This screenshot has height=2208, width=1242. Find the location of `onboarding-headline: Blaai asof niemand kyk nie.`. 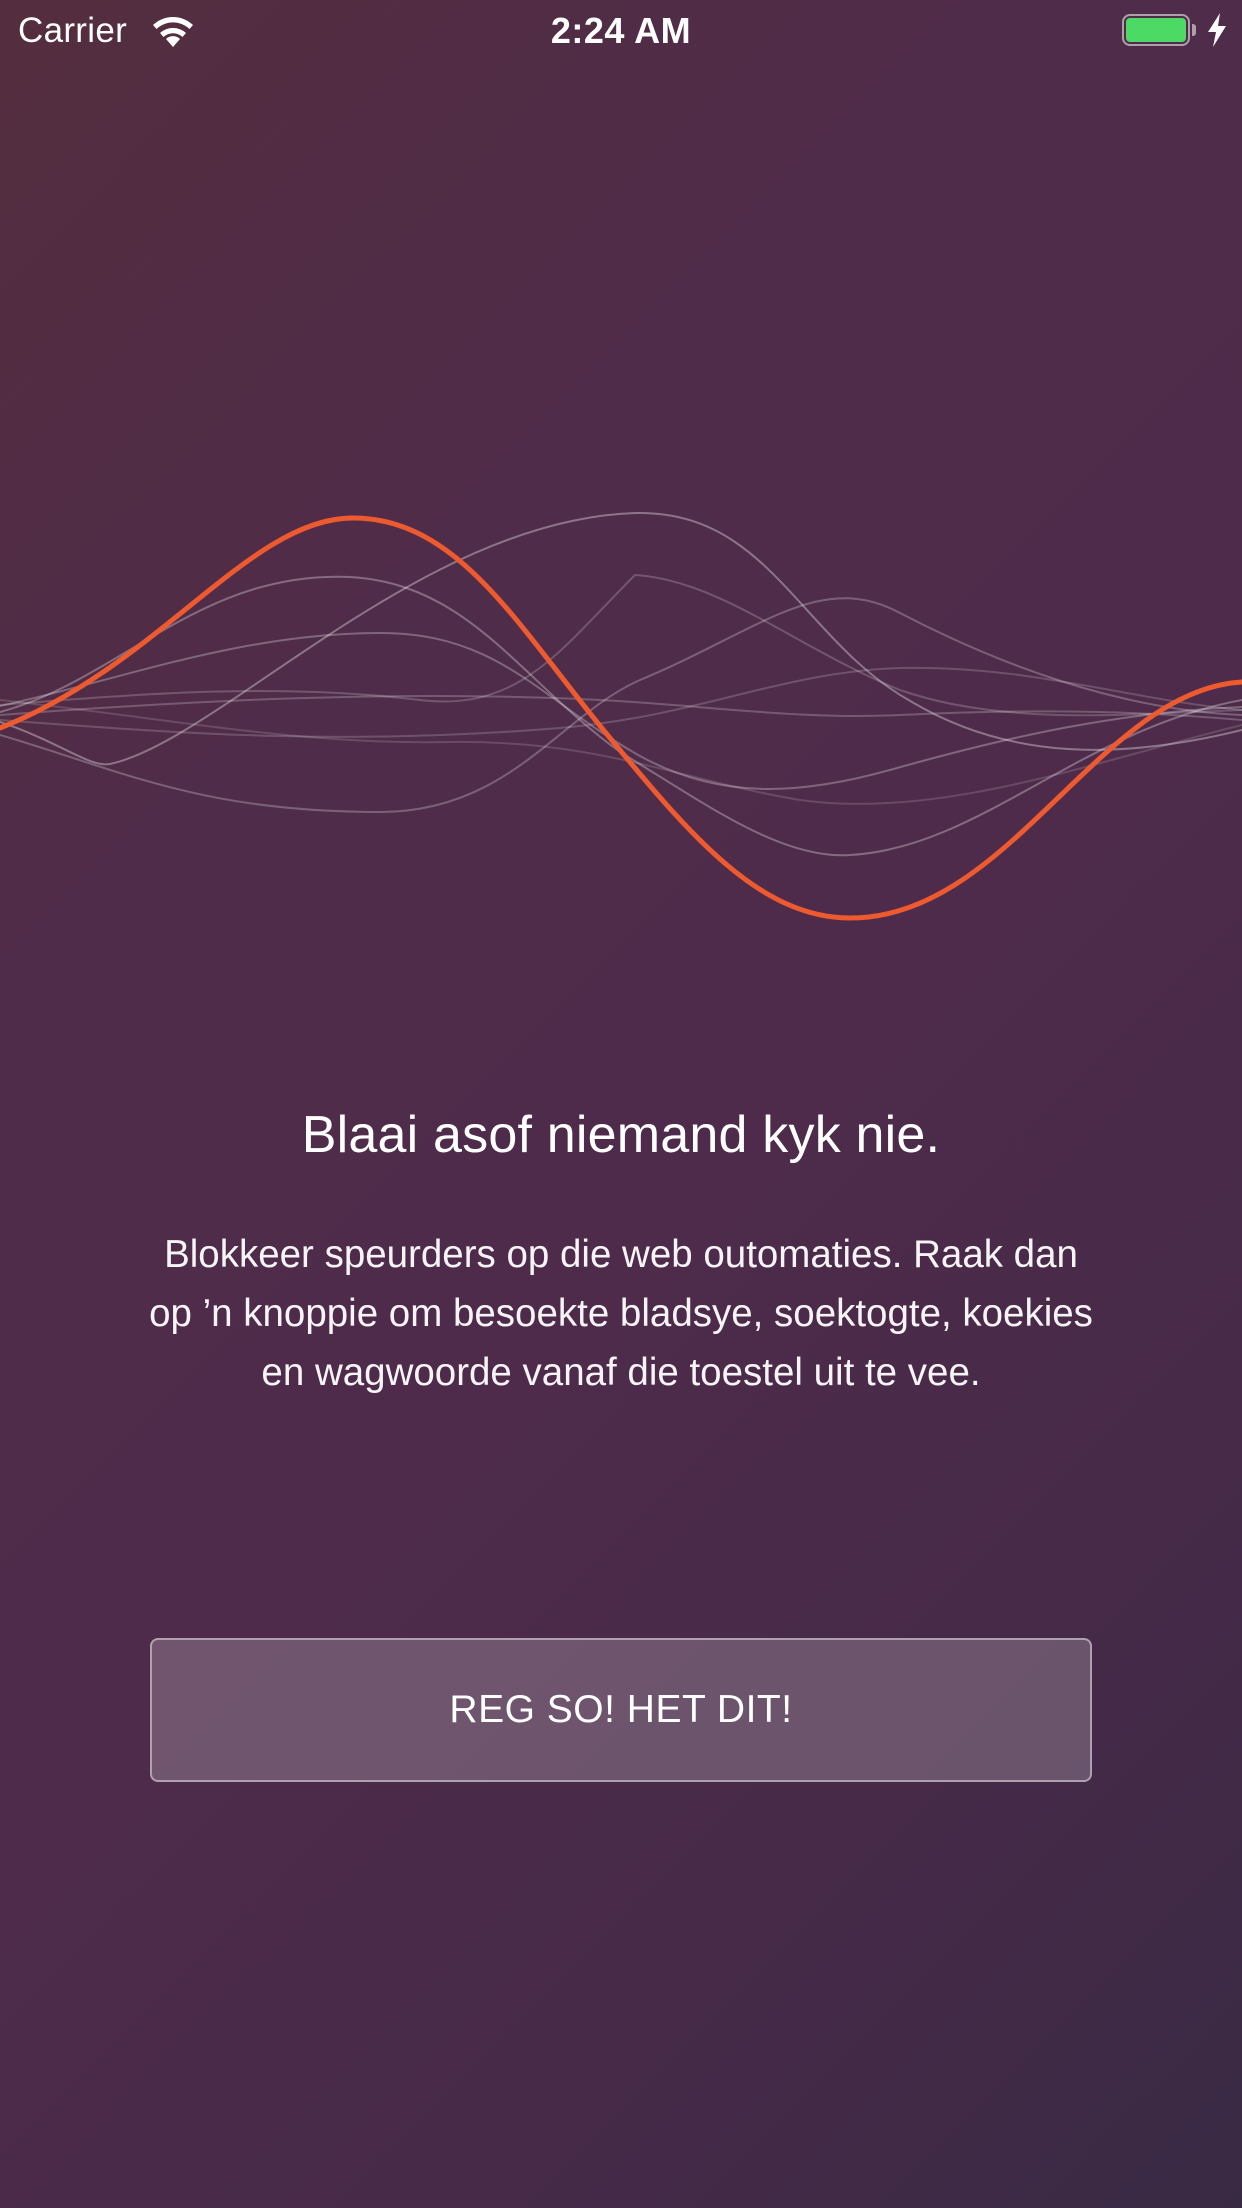

onboarding-headline: Blaai asof niemand kyk nie. is located at coordinates (621, 1135).